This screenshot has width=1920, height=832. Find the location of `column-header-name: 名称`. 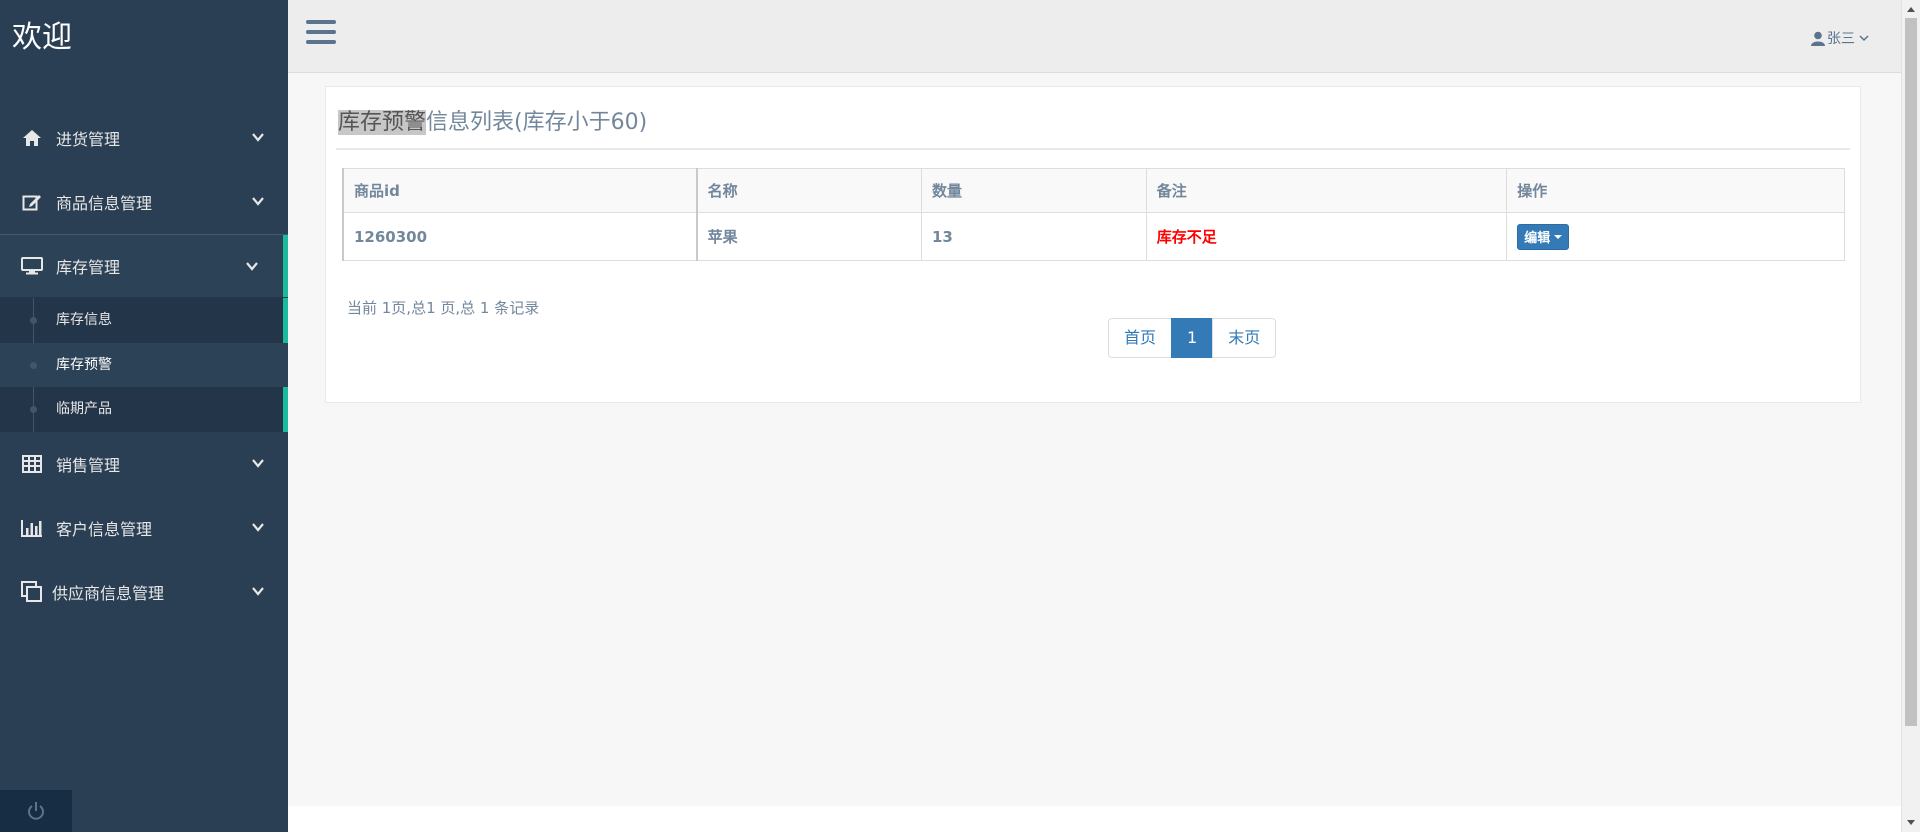

column-header-name: 名称 is located at coordinates (808, 190).